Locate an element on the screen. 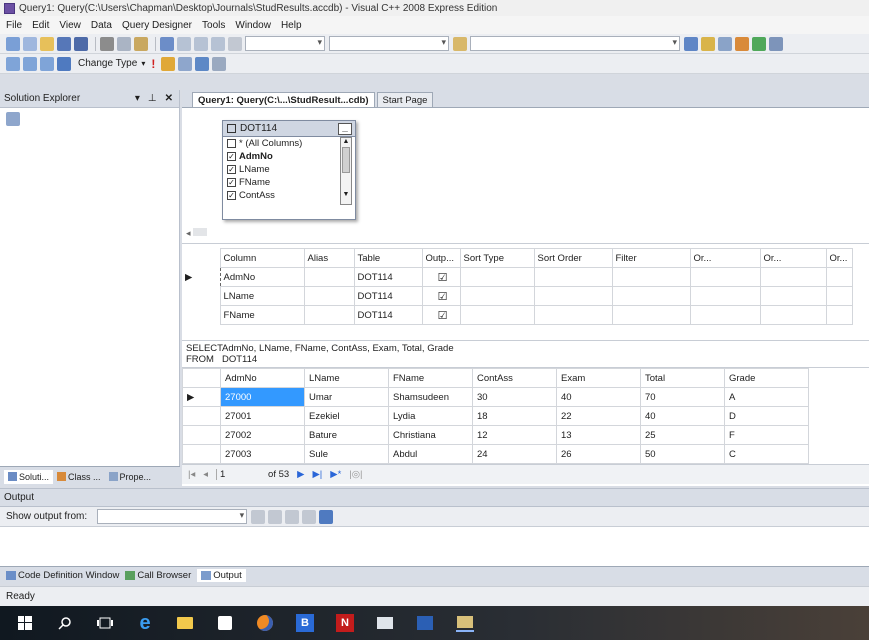  result-cell: 50 is located at coordinates (682, 454).